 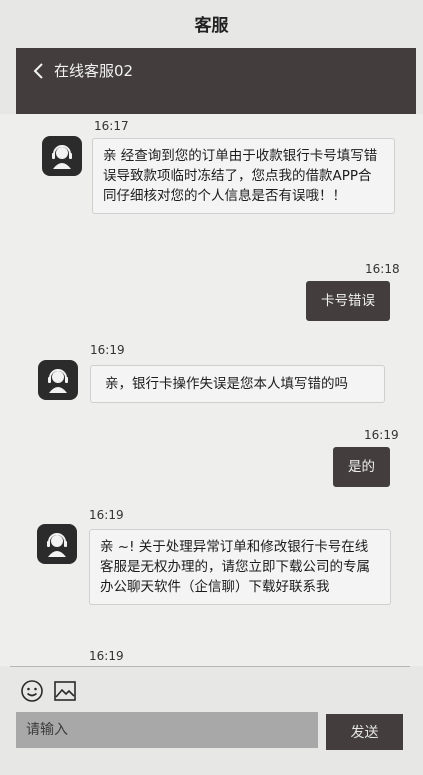 What do you see at coordinates (32, 691) in the screenshot?
I see `smiley-icon` at bounding box center [32, 691].